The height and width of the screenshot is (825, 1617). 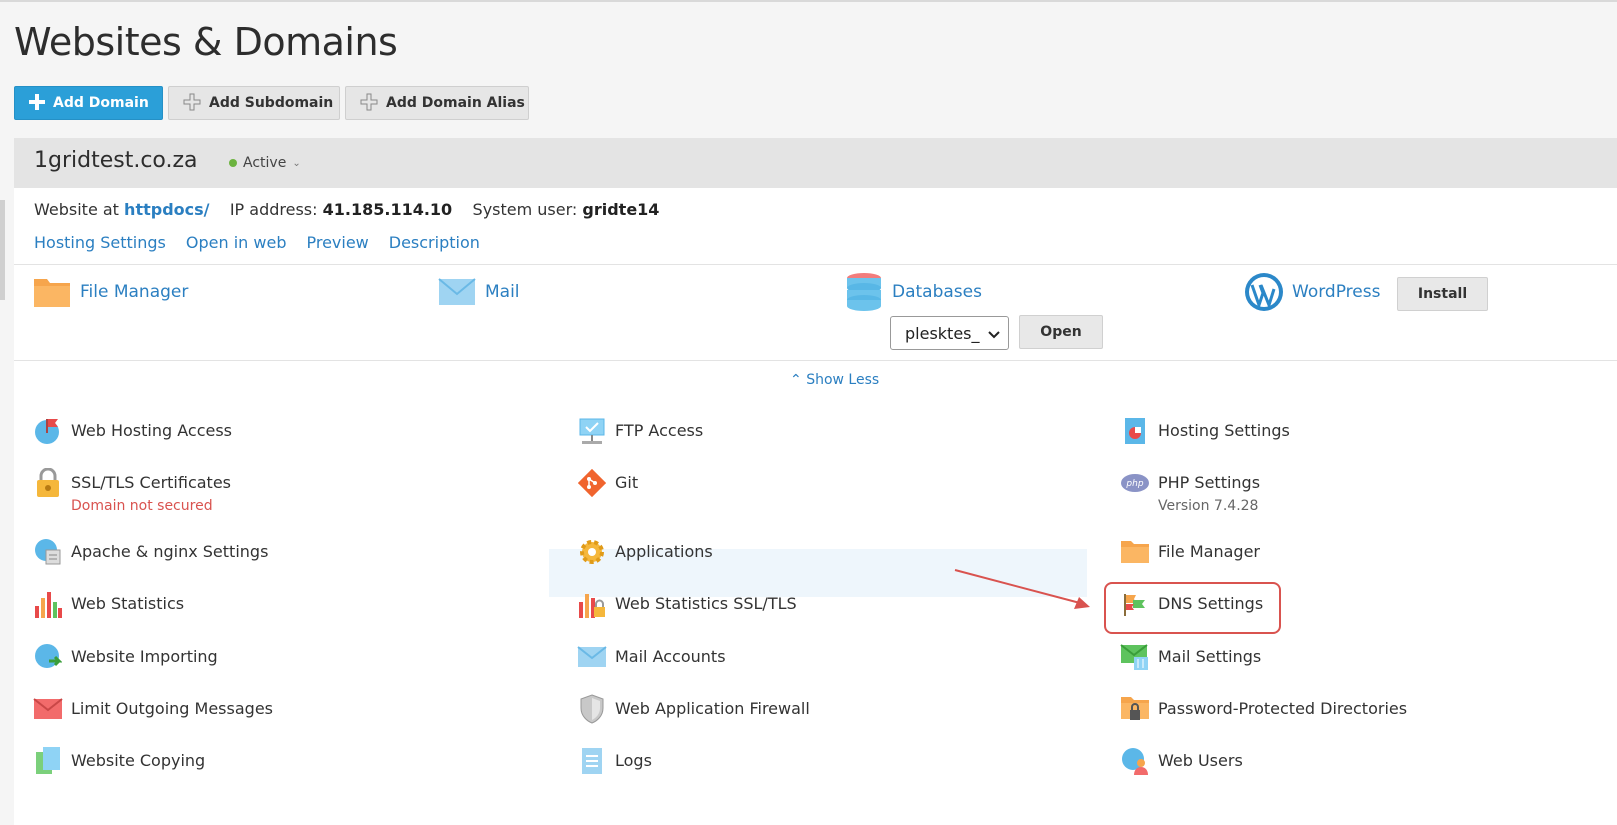 I want to click on system-user-value: gridte14, so click(x=621, y=209).